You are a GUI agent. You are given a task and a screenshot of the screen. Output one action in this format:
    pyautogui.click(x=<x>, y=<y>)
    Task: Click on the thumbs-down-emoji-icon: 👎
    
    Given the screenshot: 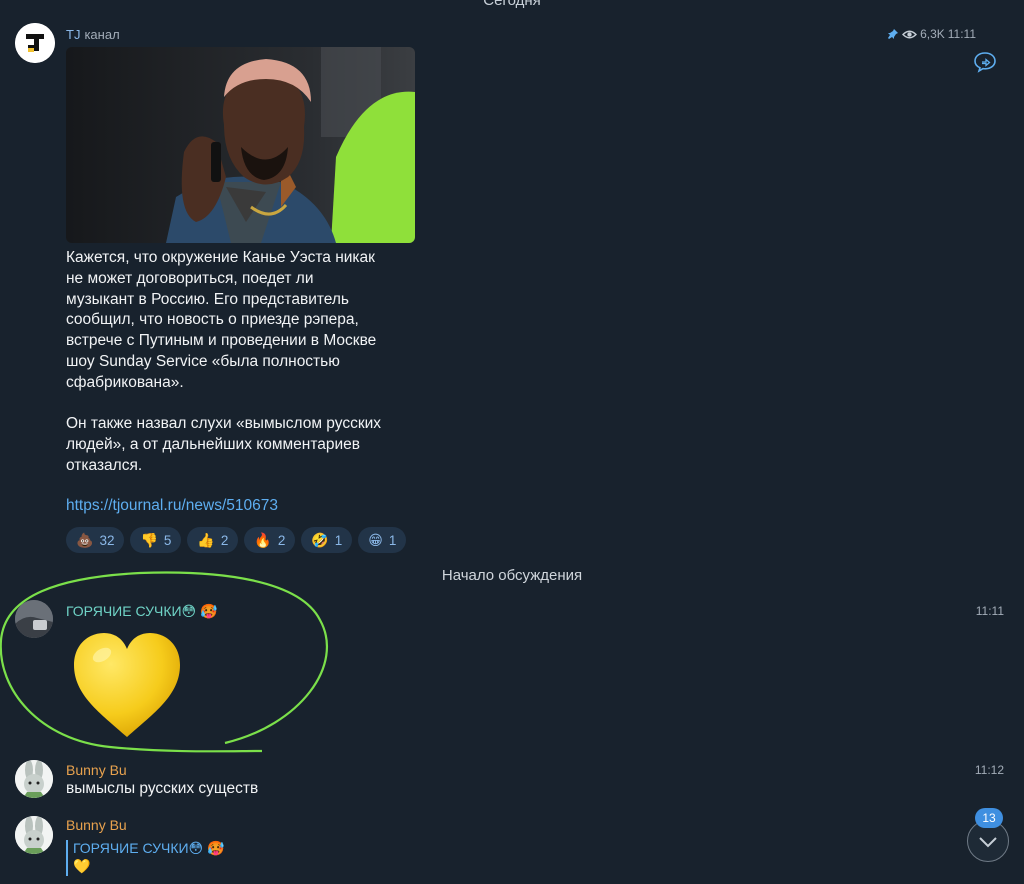 What is the action you would take?
    pyautogui.click(x=149, y=539)
    